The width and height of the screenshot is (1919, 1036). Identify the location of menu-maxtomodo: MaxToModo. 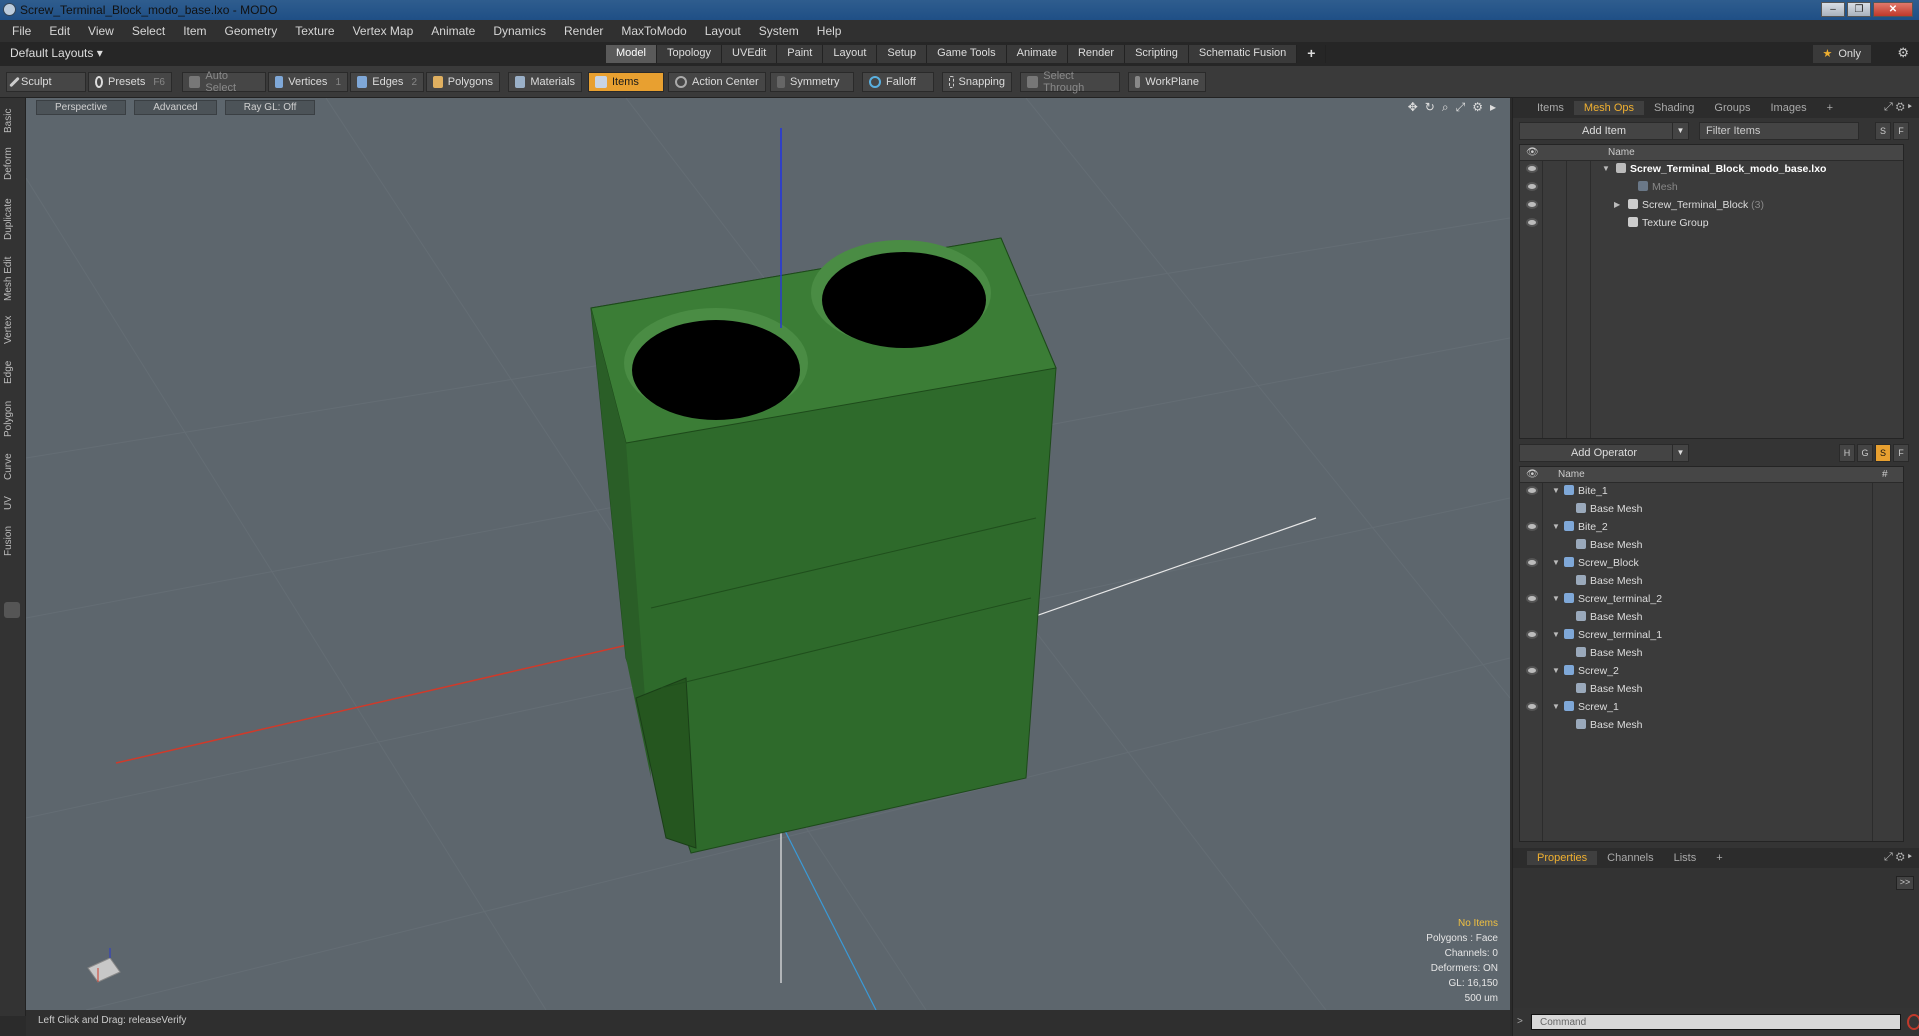
(653, 31).